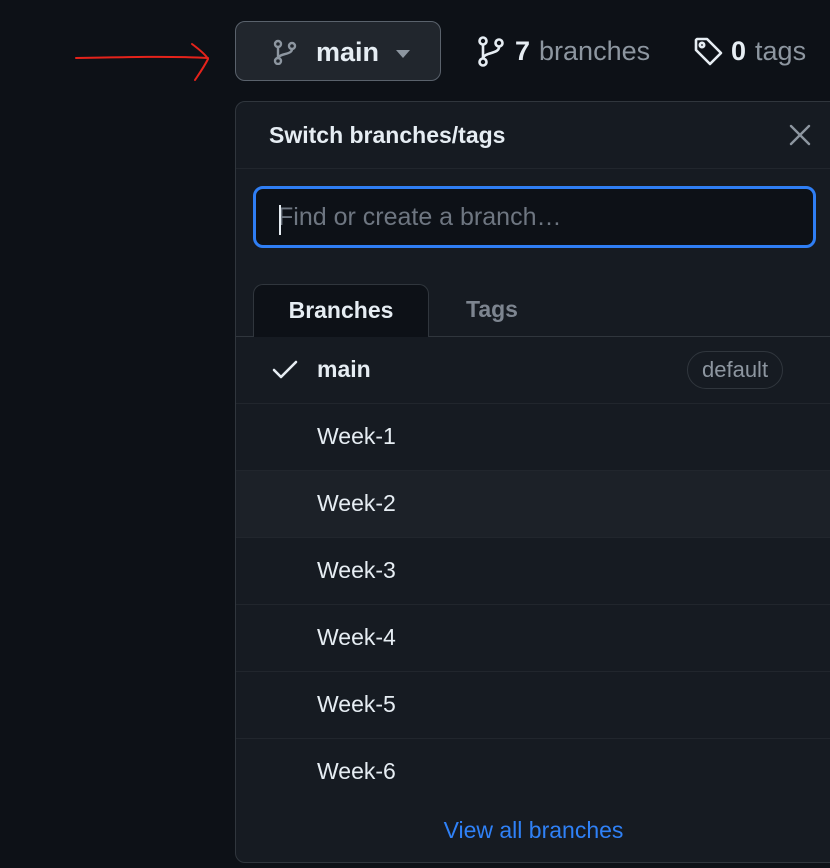 Image resolution: width=830 pixels, height=868 pixels. Describe the element at coordinates (533, 437) in the screenshot. I see `branch-item-week-1: Week-1` at that location.